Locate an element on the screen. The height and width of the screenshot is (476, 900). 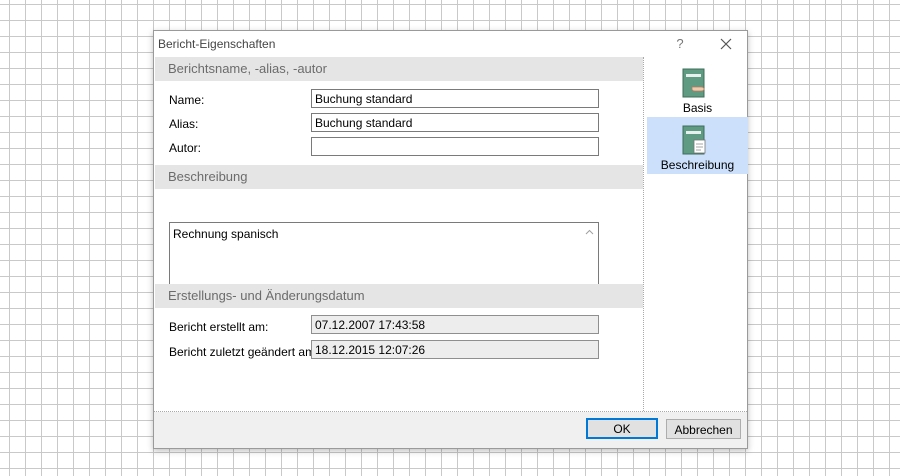
name-label: Name: is located at coordinates (187, 100).